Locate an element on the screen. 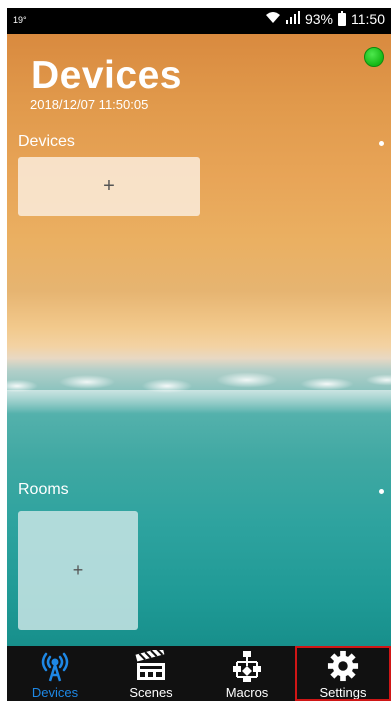 The width and height of the screenshot is (391, 701). status-bar: 19° 93% 11:50 is located at coordinates (199, 21).